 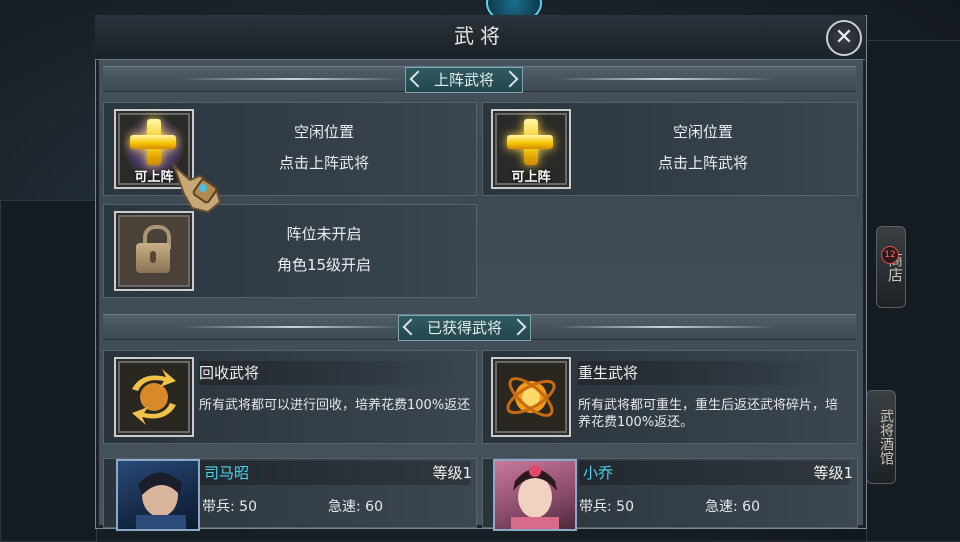 I want to click on rebirth-icon, so click(x=531, y=397).